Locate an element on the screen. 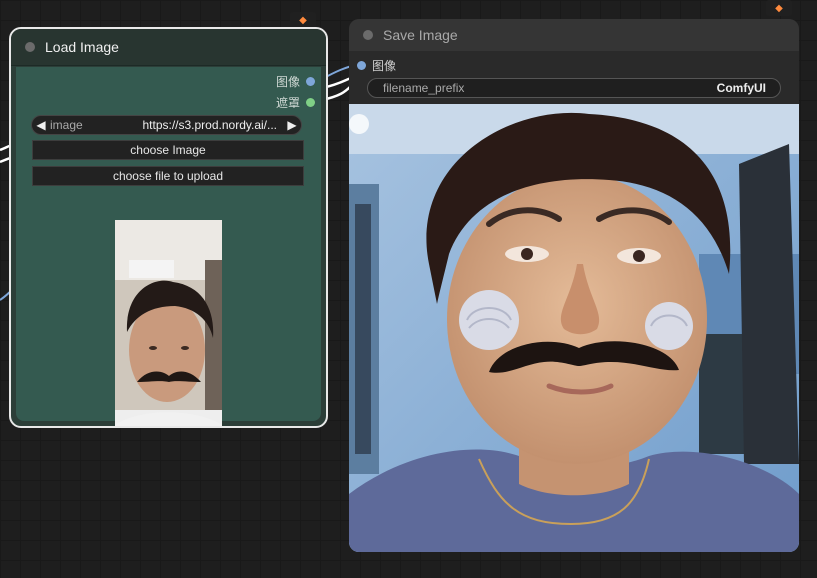  output-label: 遮罩 is located at coordinates (287, 103).